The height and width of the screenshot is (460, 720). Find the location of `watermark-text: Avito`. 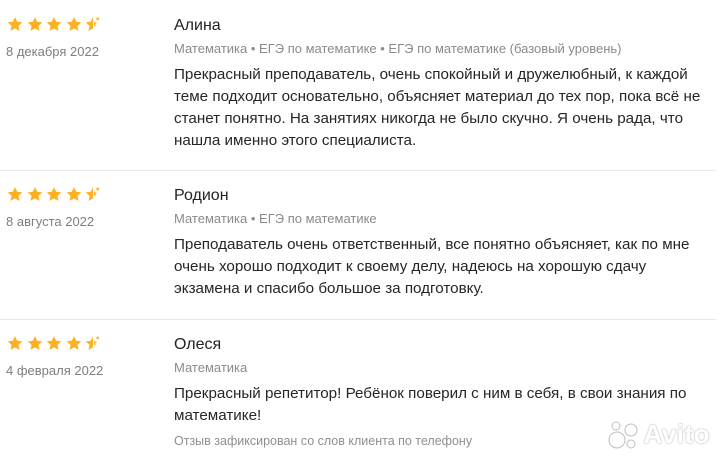

watermark-text: Avito is located at coordinates (676, 434).